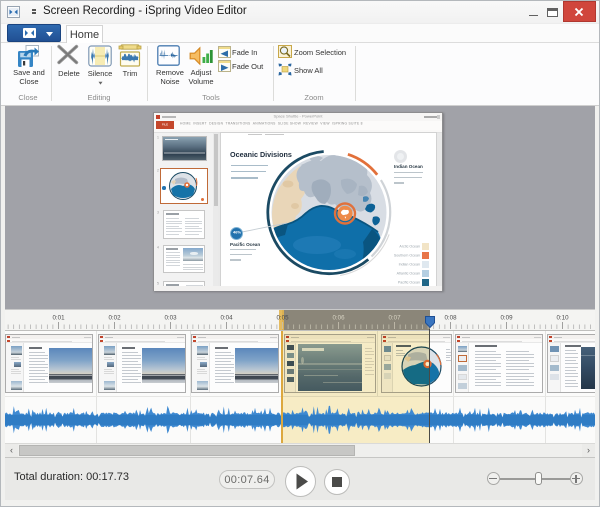 The height and width of the screenshot is (507, 600). Describe the element at coordinates (58, 318) in the screenshot. I see `svg-text: 0:01` at that location.